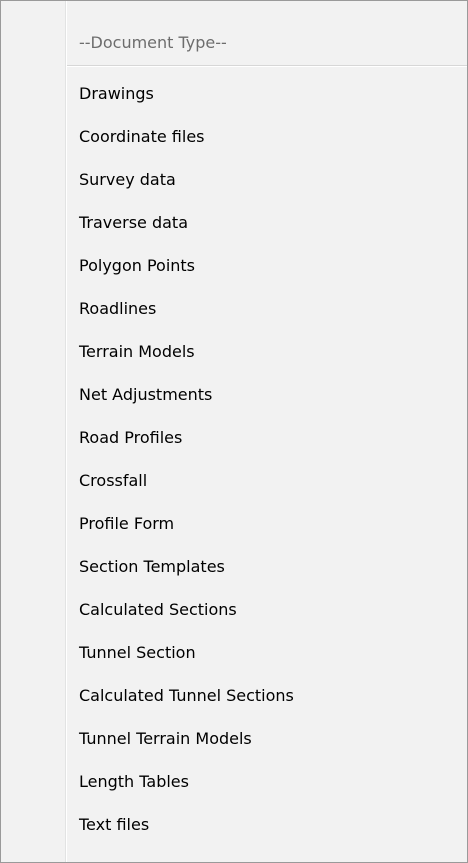 This screenshot has width=468, height=863. What do you see at coordinates (267, 351) in the screenshot?
I see `menu-item-terrain-models: Terrain Models` at bounding box center [267, 351].